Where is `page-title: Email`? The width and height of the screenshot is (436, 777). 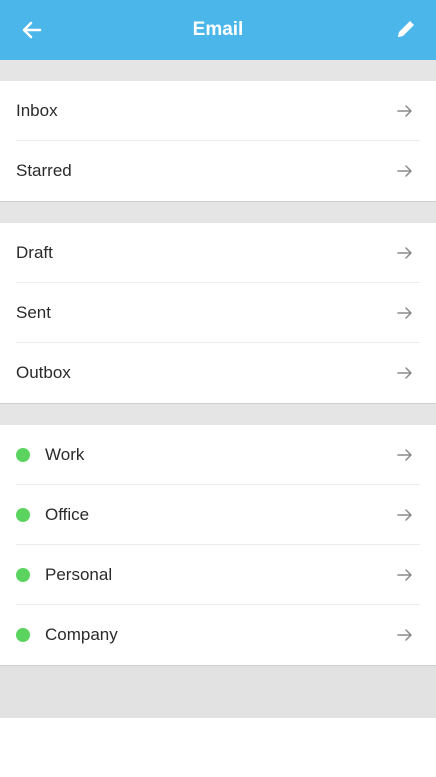 page-title: Email is located at coordinates (218, 29).